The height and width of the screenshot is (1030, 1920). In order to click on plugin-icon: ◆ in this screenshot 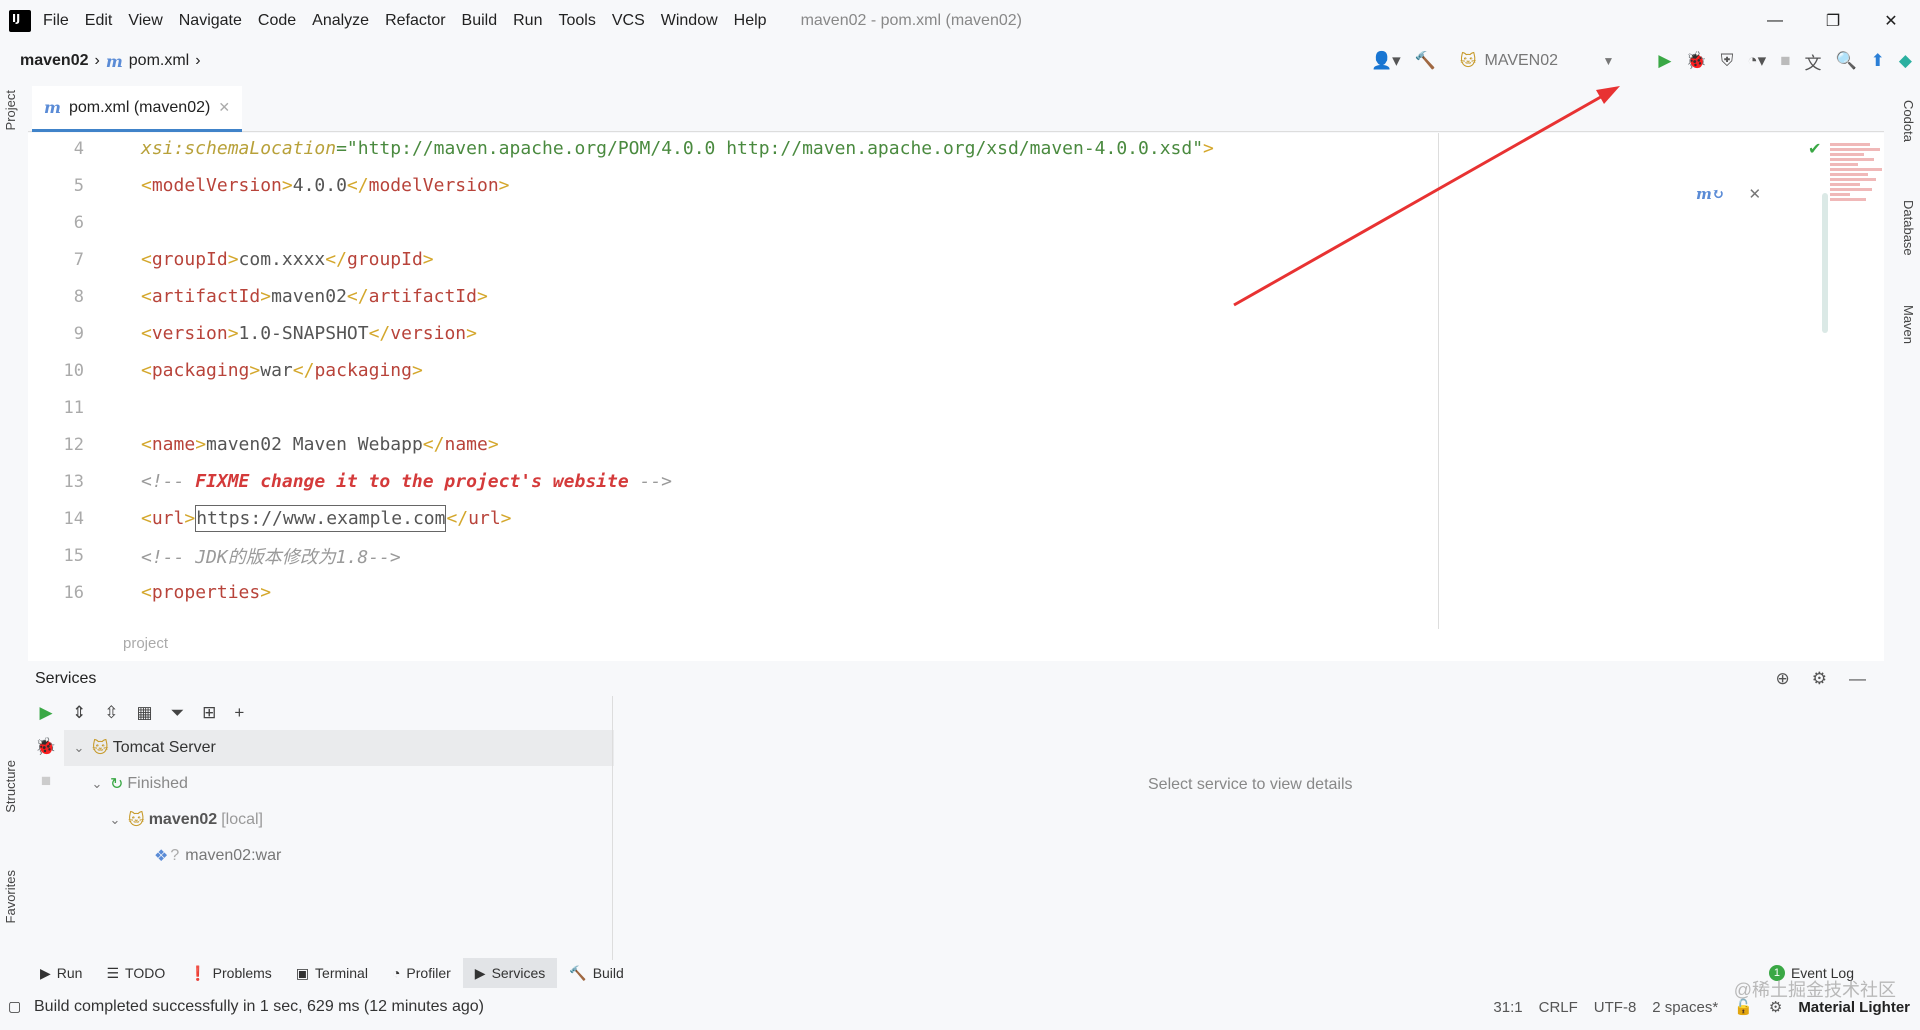, I will do `click(1905, 61)`.